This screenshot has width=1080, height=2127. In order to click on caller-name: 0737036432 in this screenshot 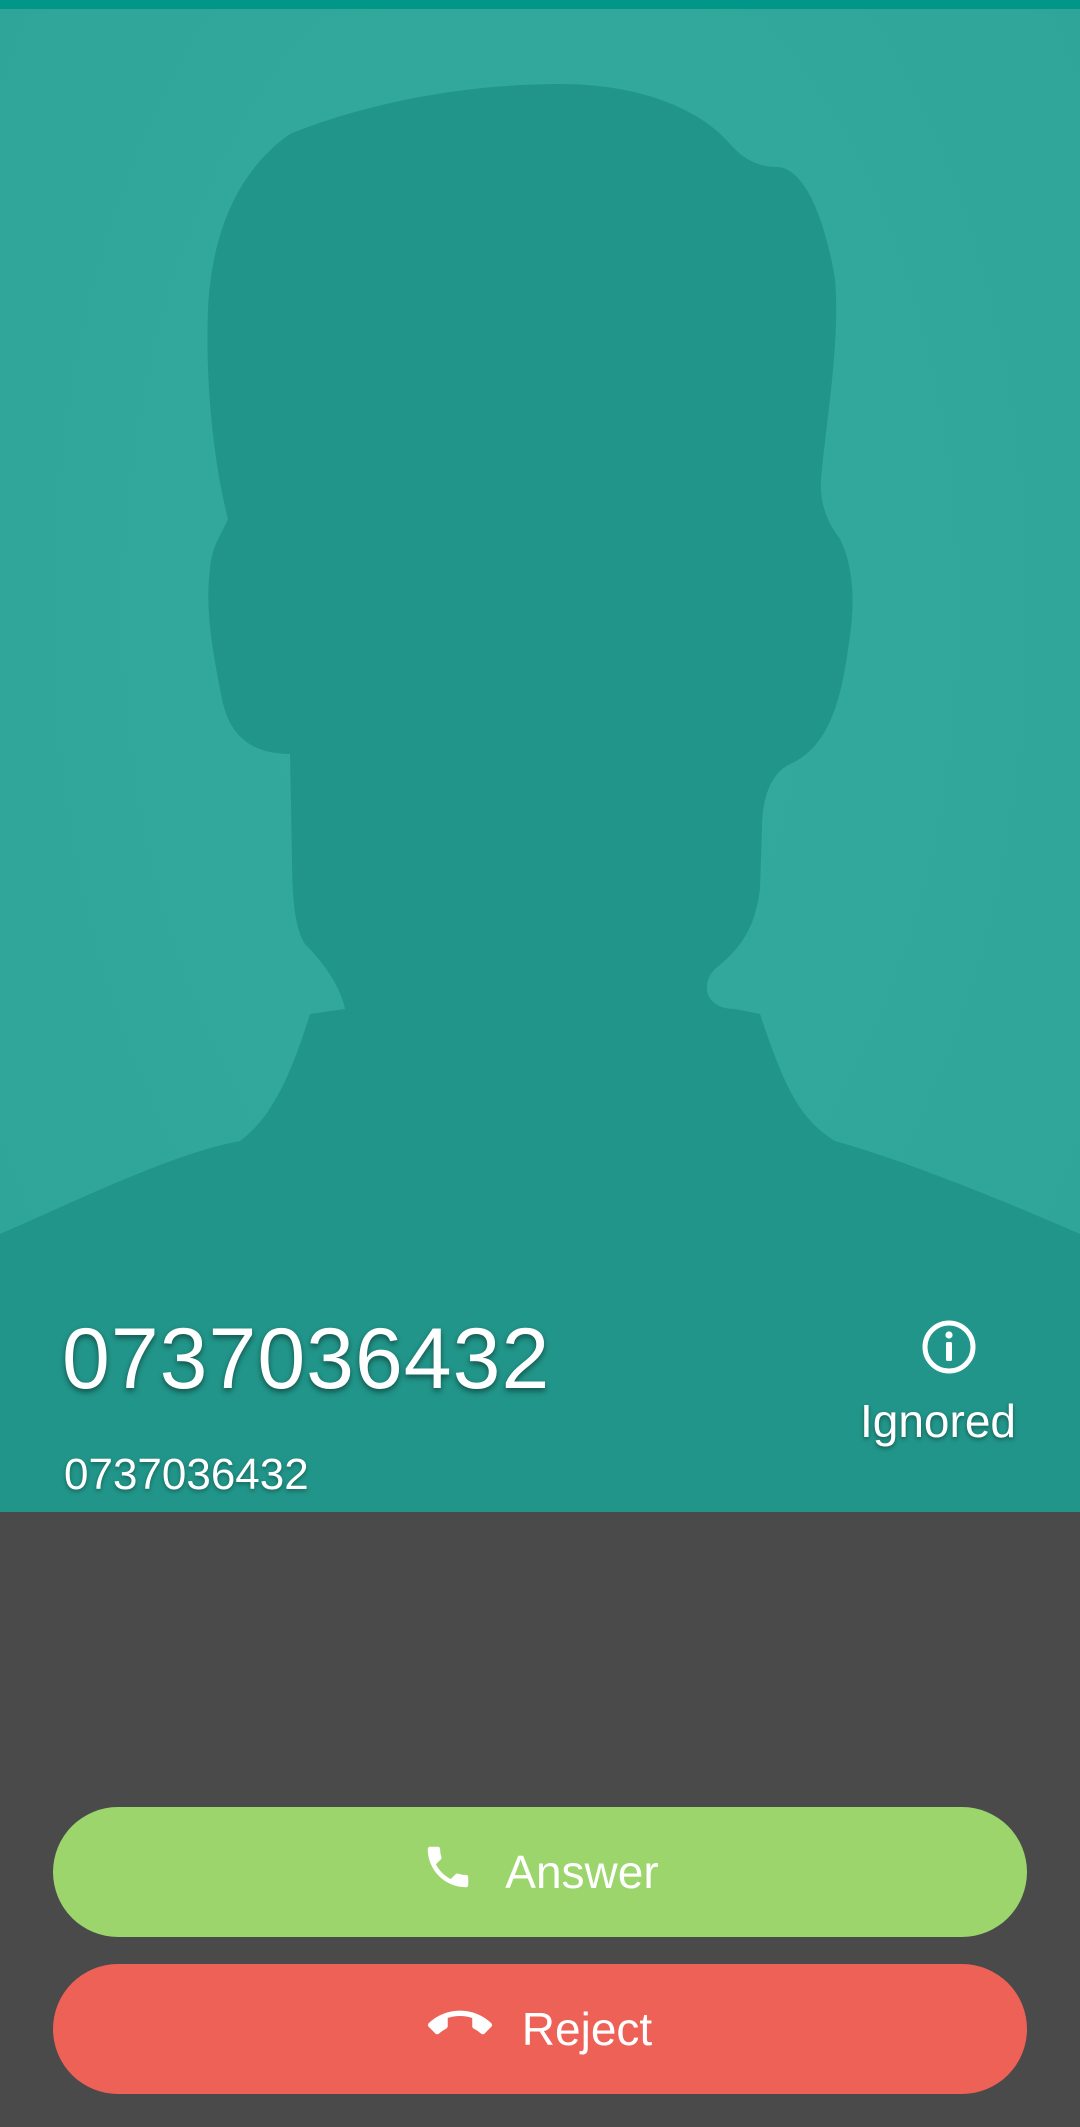, I will do `click(306, 1359)`.